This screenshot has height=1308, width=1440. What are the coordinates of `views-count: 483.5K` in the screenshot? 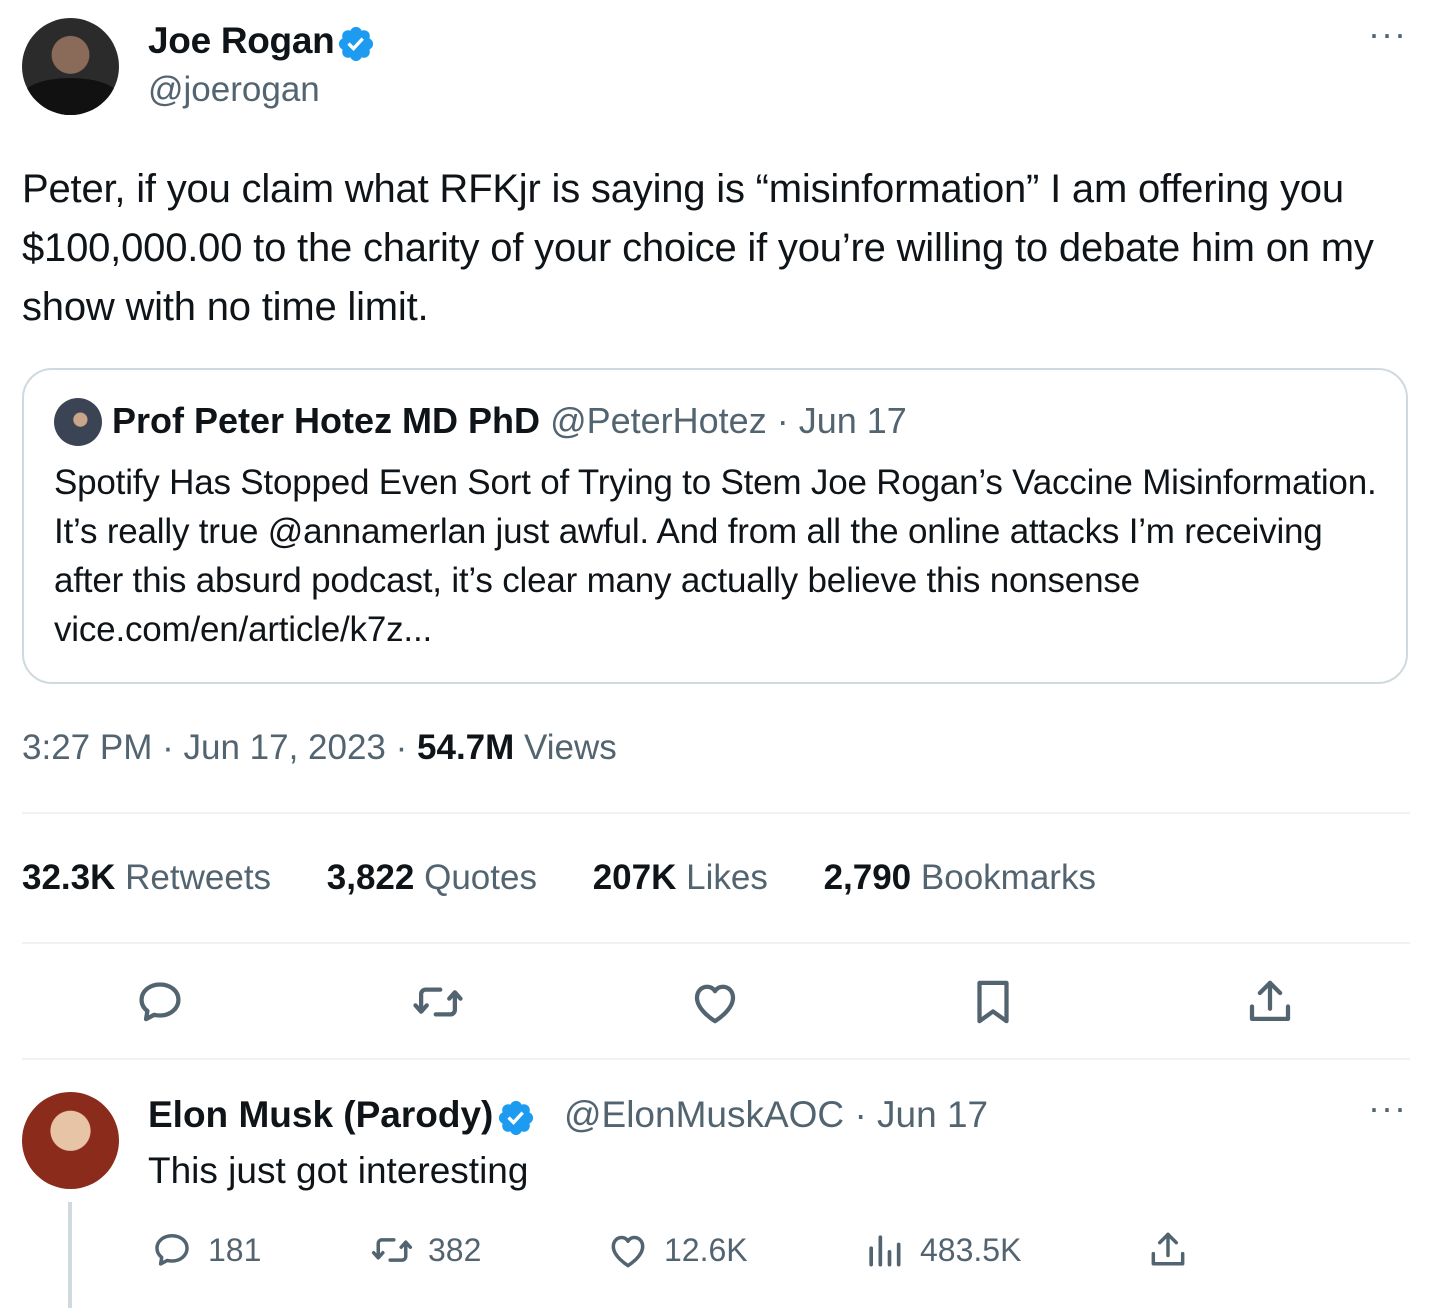 It's located at (971, 1249).